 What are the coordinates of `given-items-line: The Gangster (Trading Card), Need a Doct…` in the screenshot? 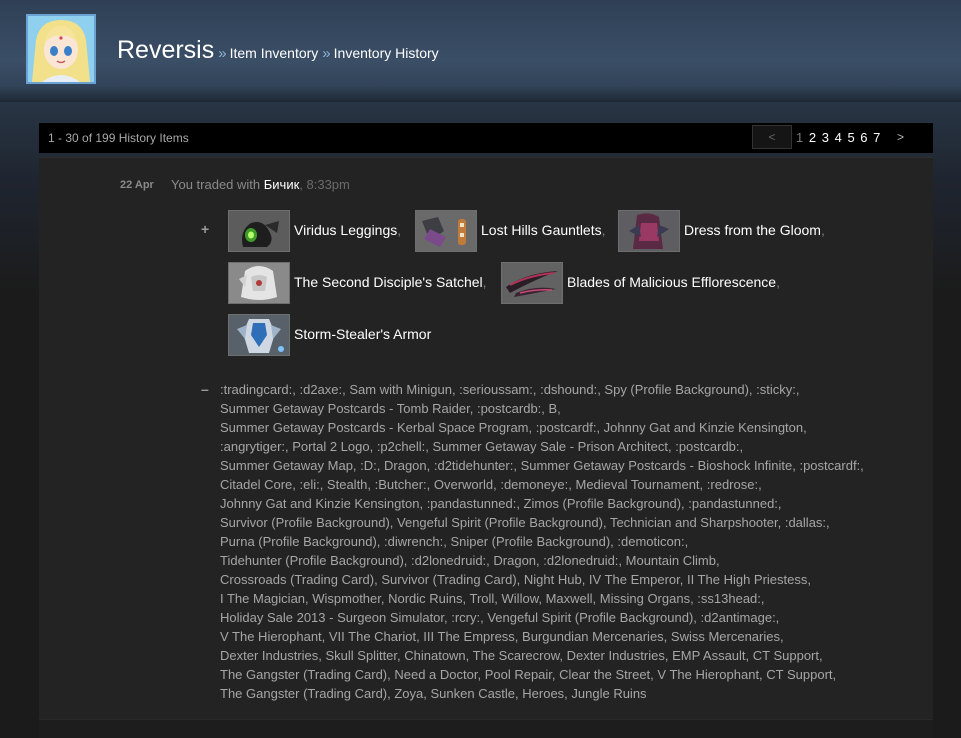 It's located at (528, 674).